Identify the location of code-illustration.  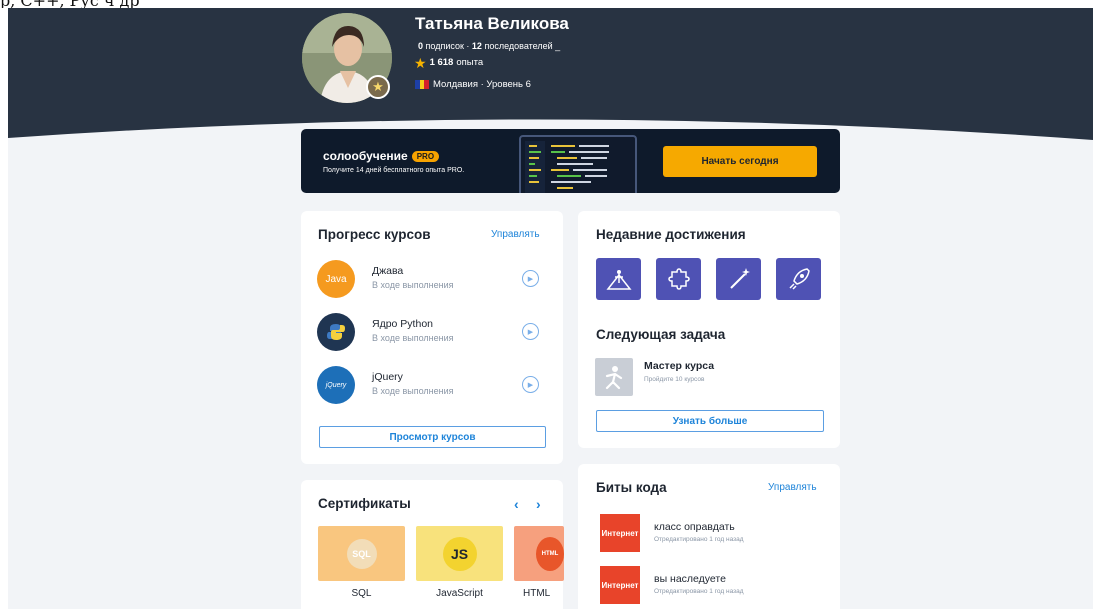
(578, 164).